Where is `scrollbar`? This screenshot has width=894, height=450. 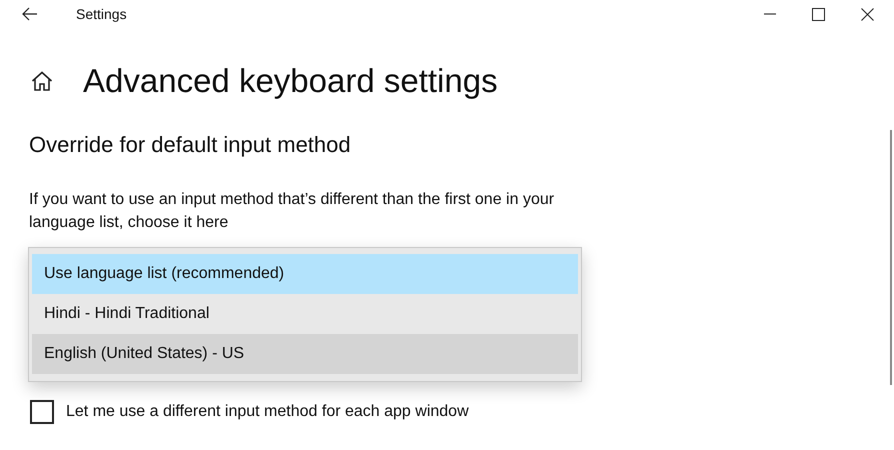
scrollbar is located at coordinates (891, 257).